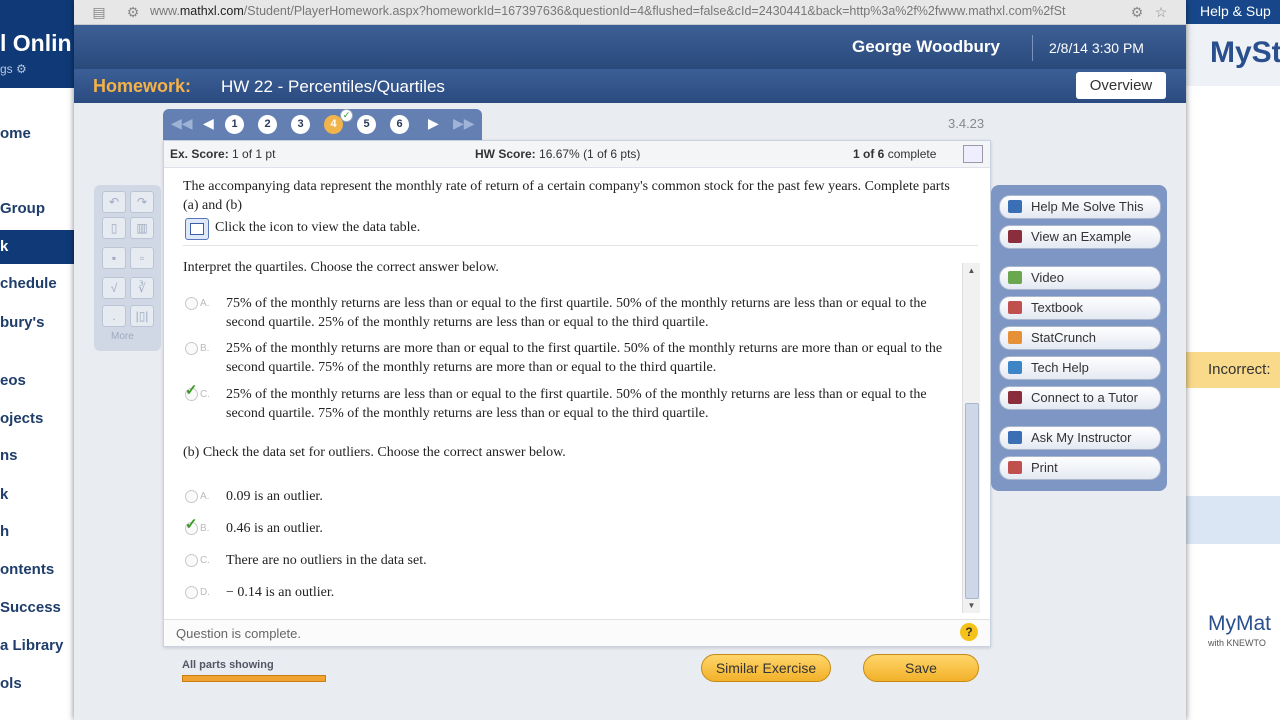  What do you see at coordinates (464, 123) in the screenshot?
I see `last-question-icon: ▶▶` at bounding box center [464, 123].